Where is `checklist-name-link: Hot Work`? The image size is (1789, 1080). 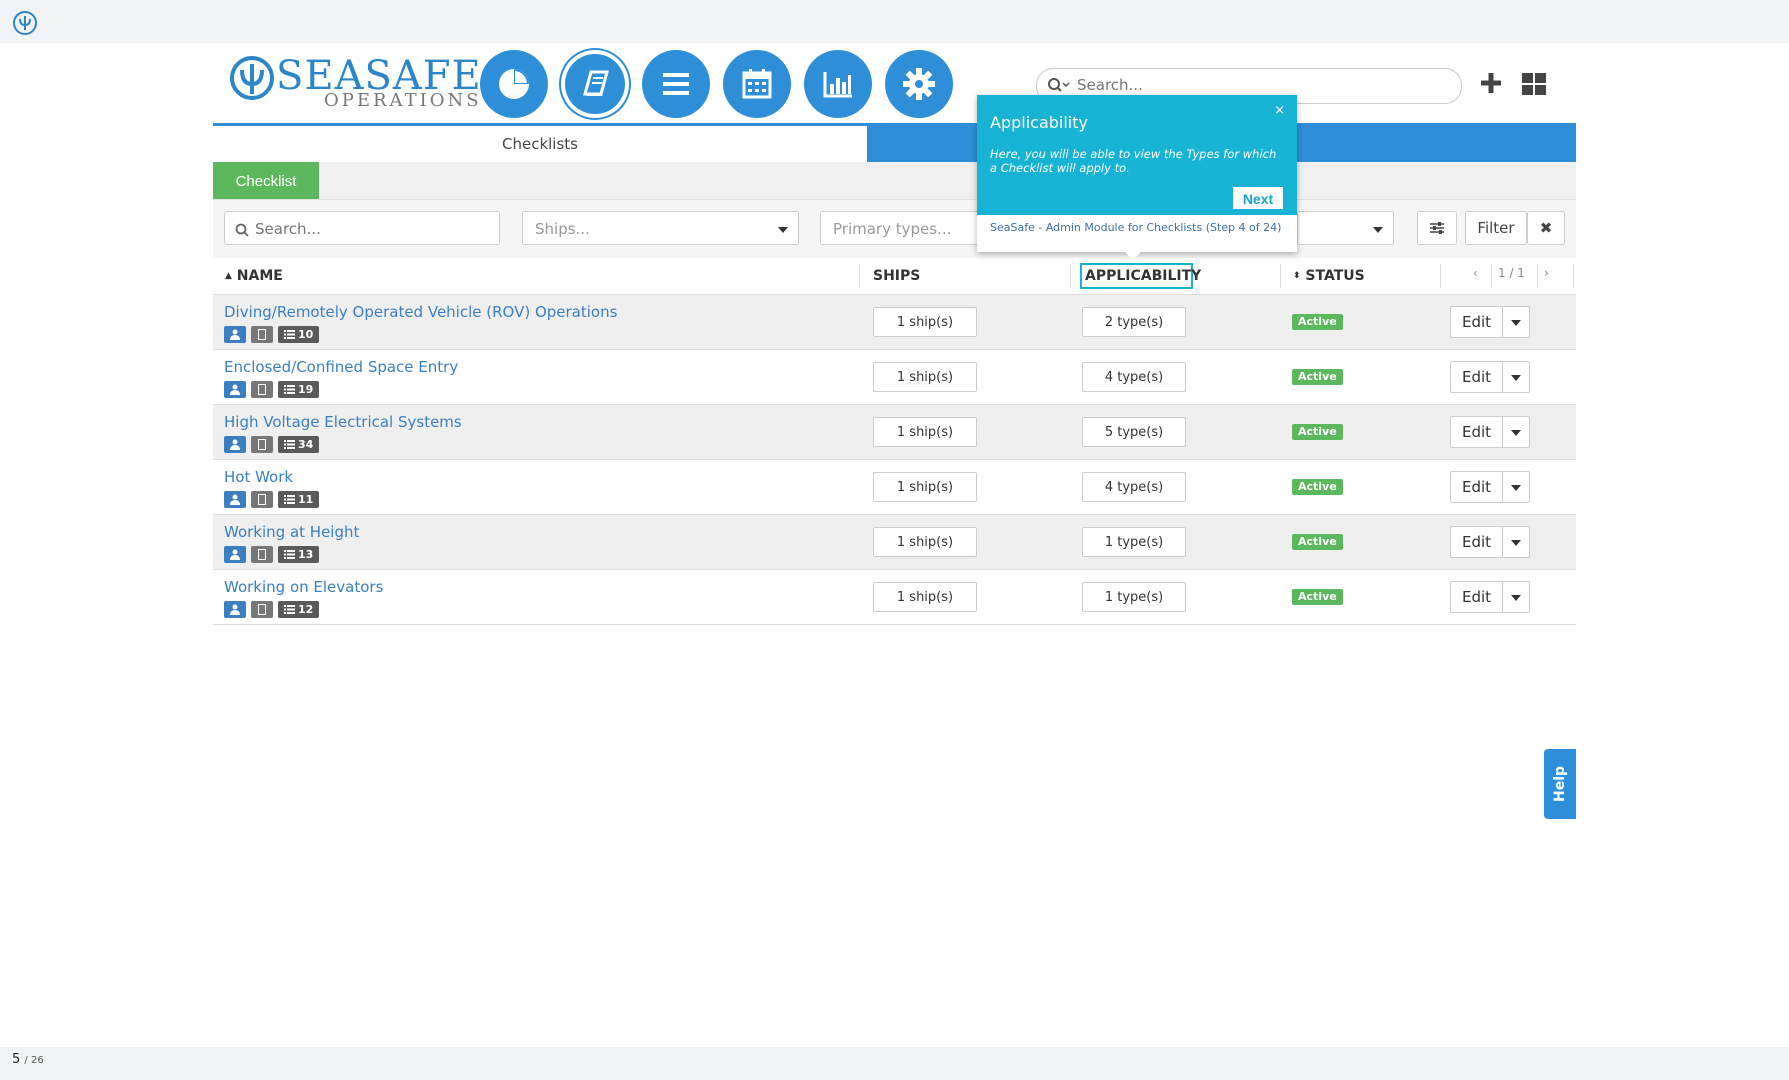
checklist-name-link: Hot Work is located at coordinates (258, 477).